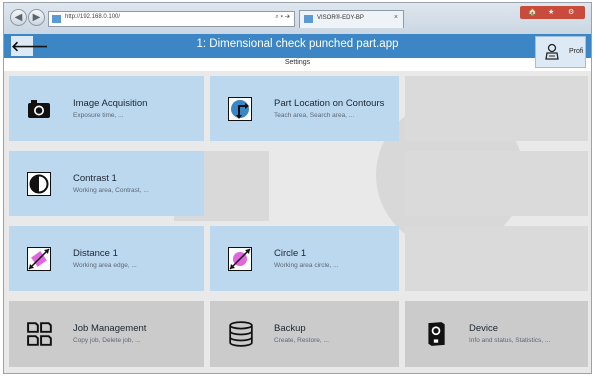 The height and width of the screenshot is (376, 595). I want to click on tile-title: Image Acquisition, so click(110, 103).